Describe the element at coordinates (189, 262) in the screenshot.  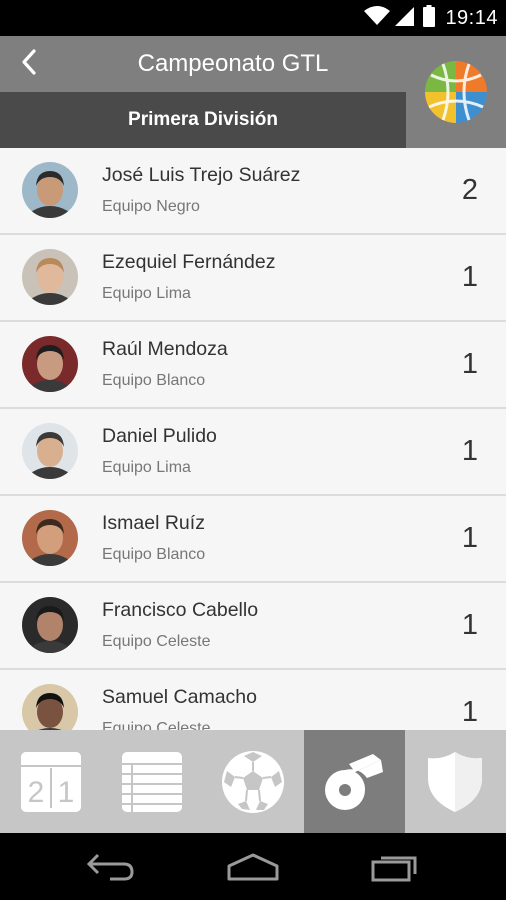
I see `player-name: Ezequiel Fernández` at that location.